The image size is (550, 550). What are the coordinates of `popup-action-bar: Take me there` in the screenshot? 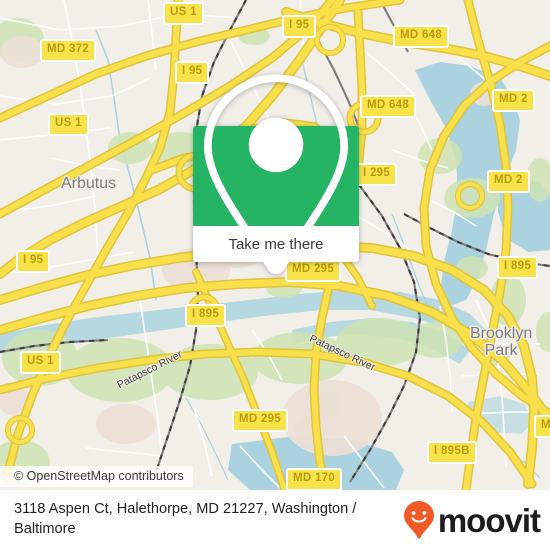 It's located at (276, 248).